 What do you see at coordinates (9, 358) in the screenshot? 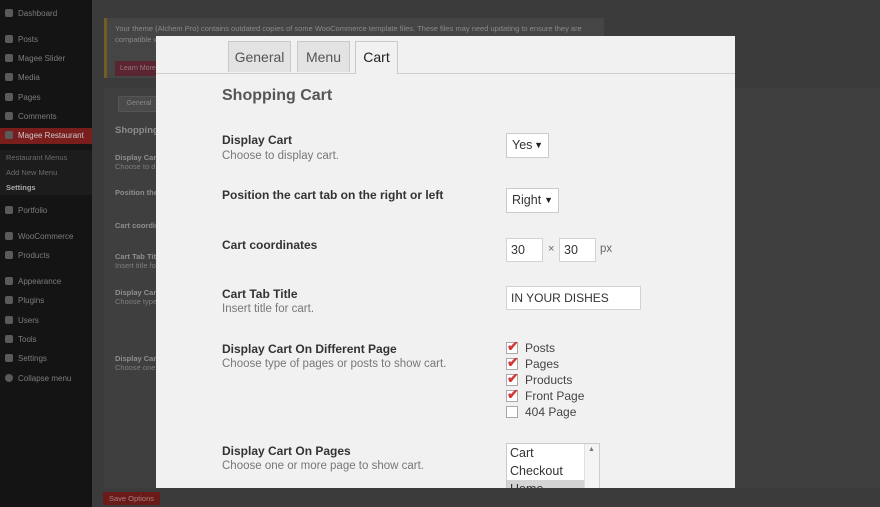
I see `settings-icon` at bounding box center [9, 358].